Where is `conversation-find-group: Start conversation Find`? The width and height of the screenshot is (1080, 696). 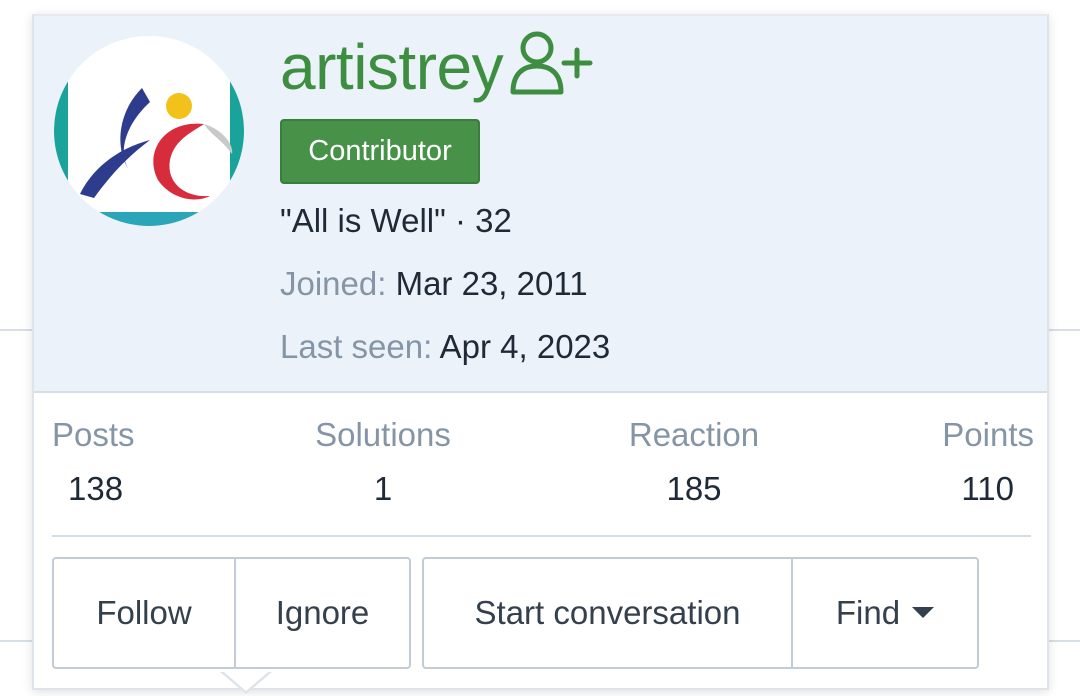
conversation-find-group: Start conversation Find is located at coordinates (700, 613).